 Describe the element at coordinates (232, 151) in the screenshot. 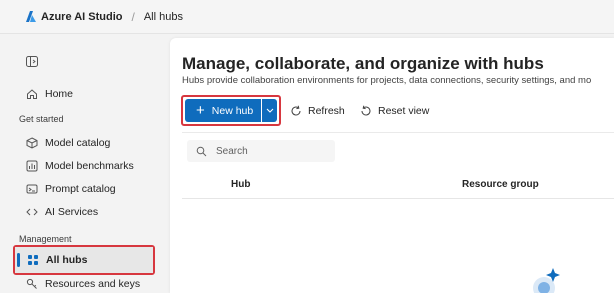

I see `search-placeholder: Search` at that location.